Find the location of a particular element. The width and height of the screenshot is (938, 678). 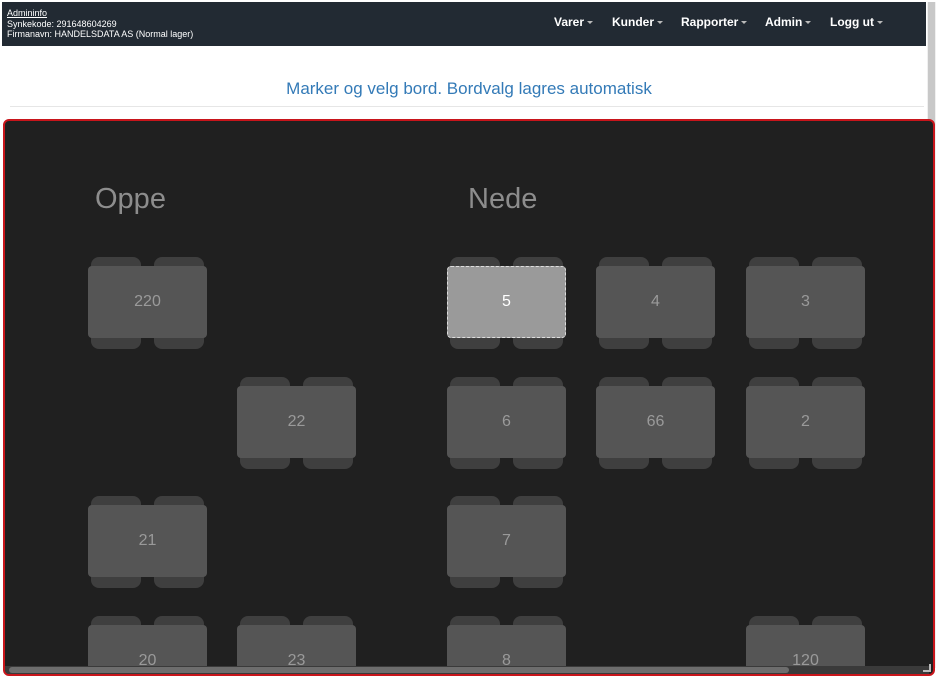

table-label: 4 is located at coordinates (655, 302).